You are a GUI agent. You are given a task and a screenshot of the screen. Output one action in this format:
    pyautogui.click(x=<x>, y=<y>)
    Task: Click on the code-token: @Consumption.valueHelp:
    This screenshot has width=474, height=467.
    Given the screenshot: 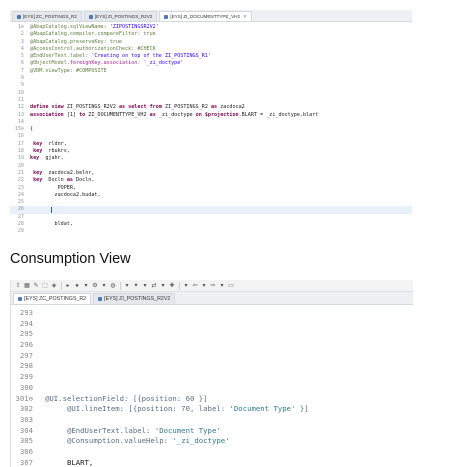 What is the action you would take?
    pyautogui.click(x=109, y=441)
    